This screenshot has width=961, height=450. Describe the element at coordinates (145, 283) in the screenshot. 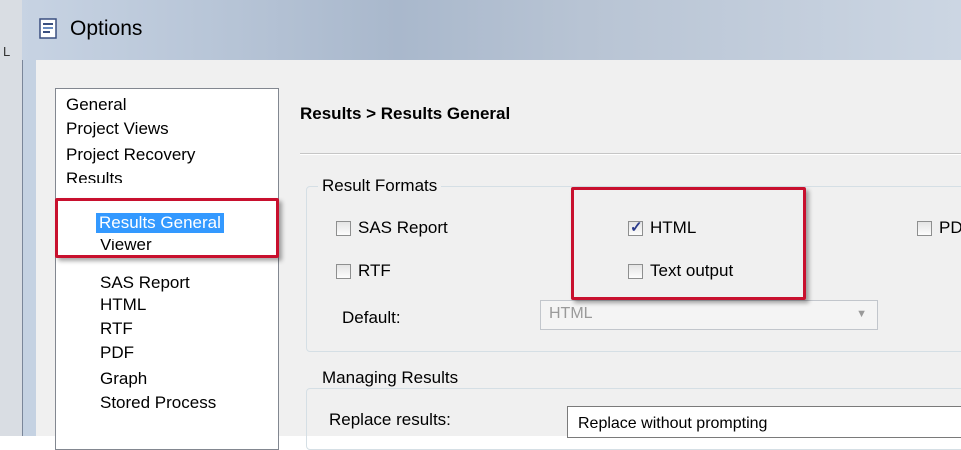

I see `nav-item-sas-report: SAS Report` at that location.